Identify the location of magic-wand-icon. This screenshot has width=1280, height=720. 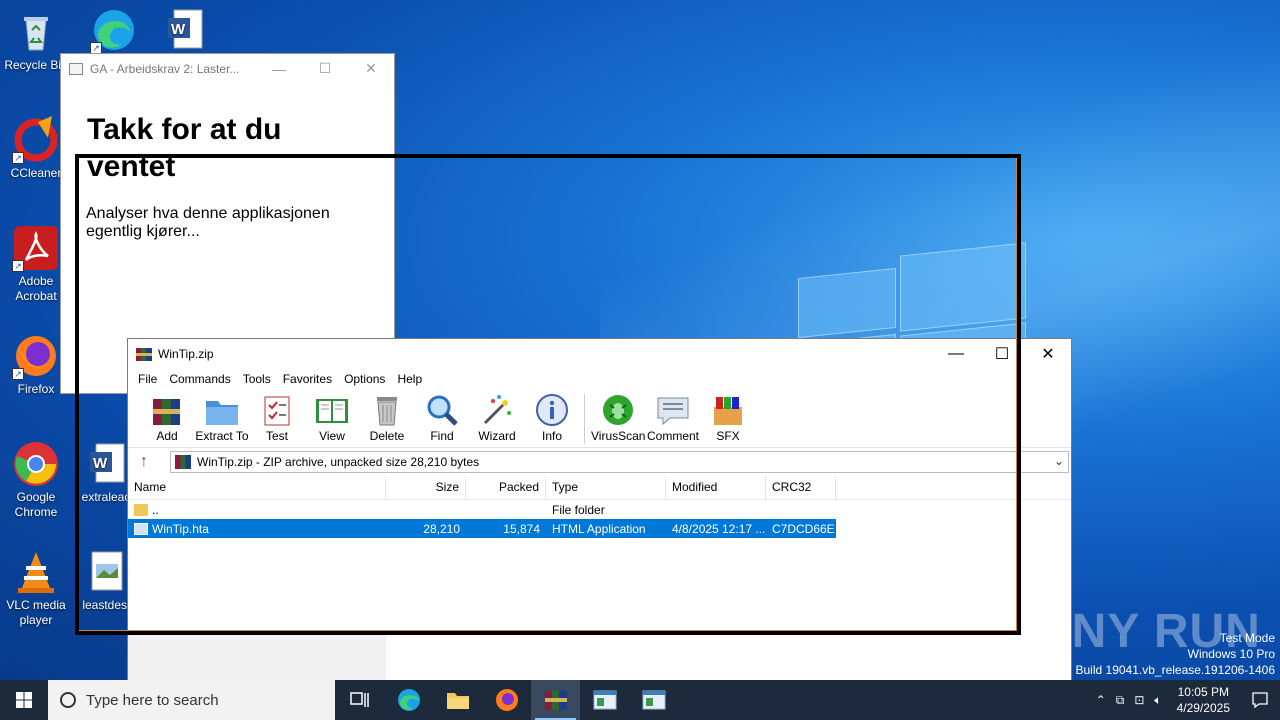
(497, 410).